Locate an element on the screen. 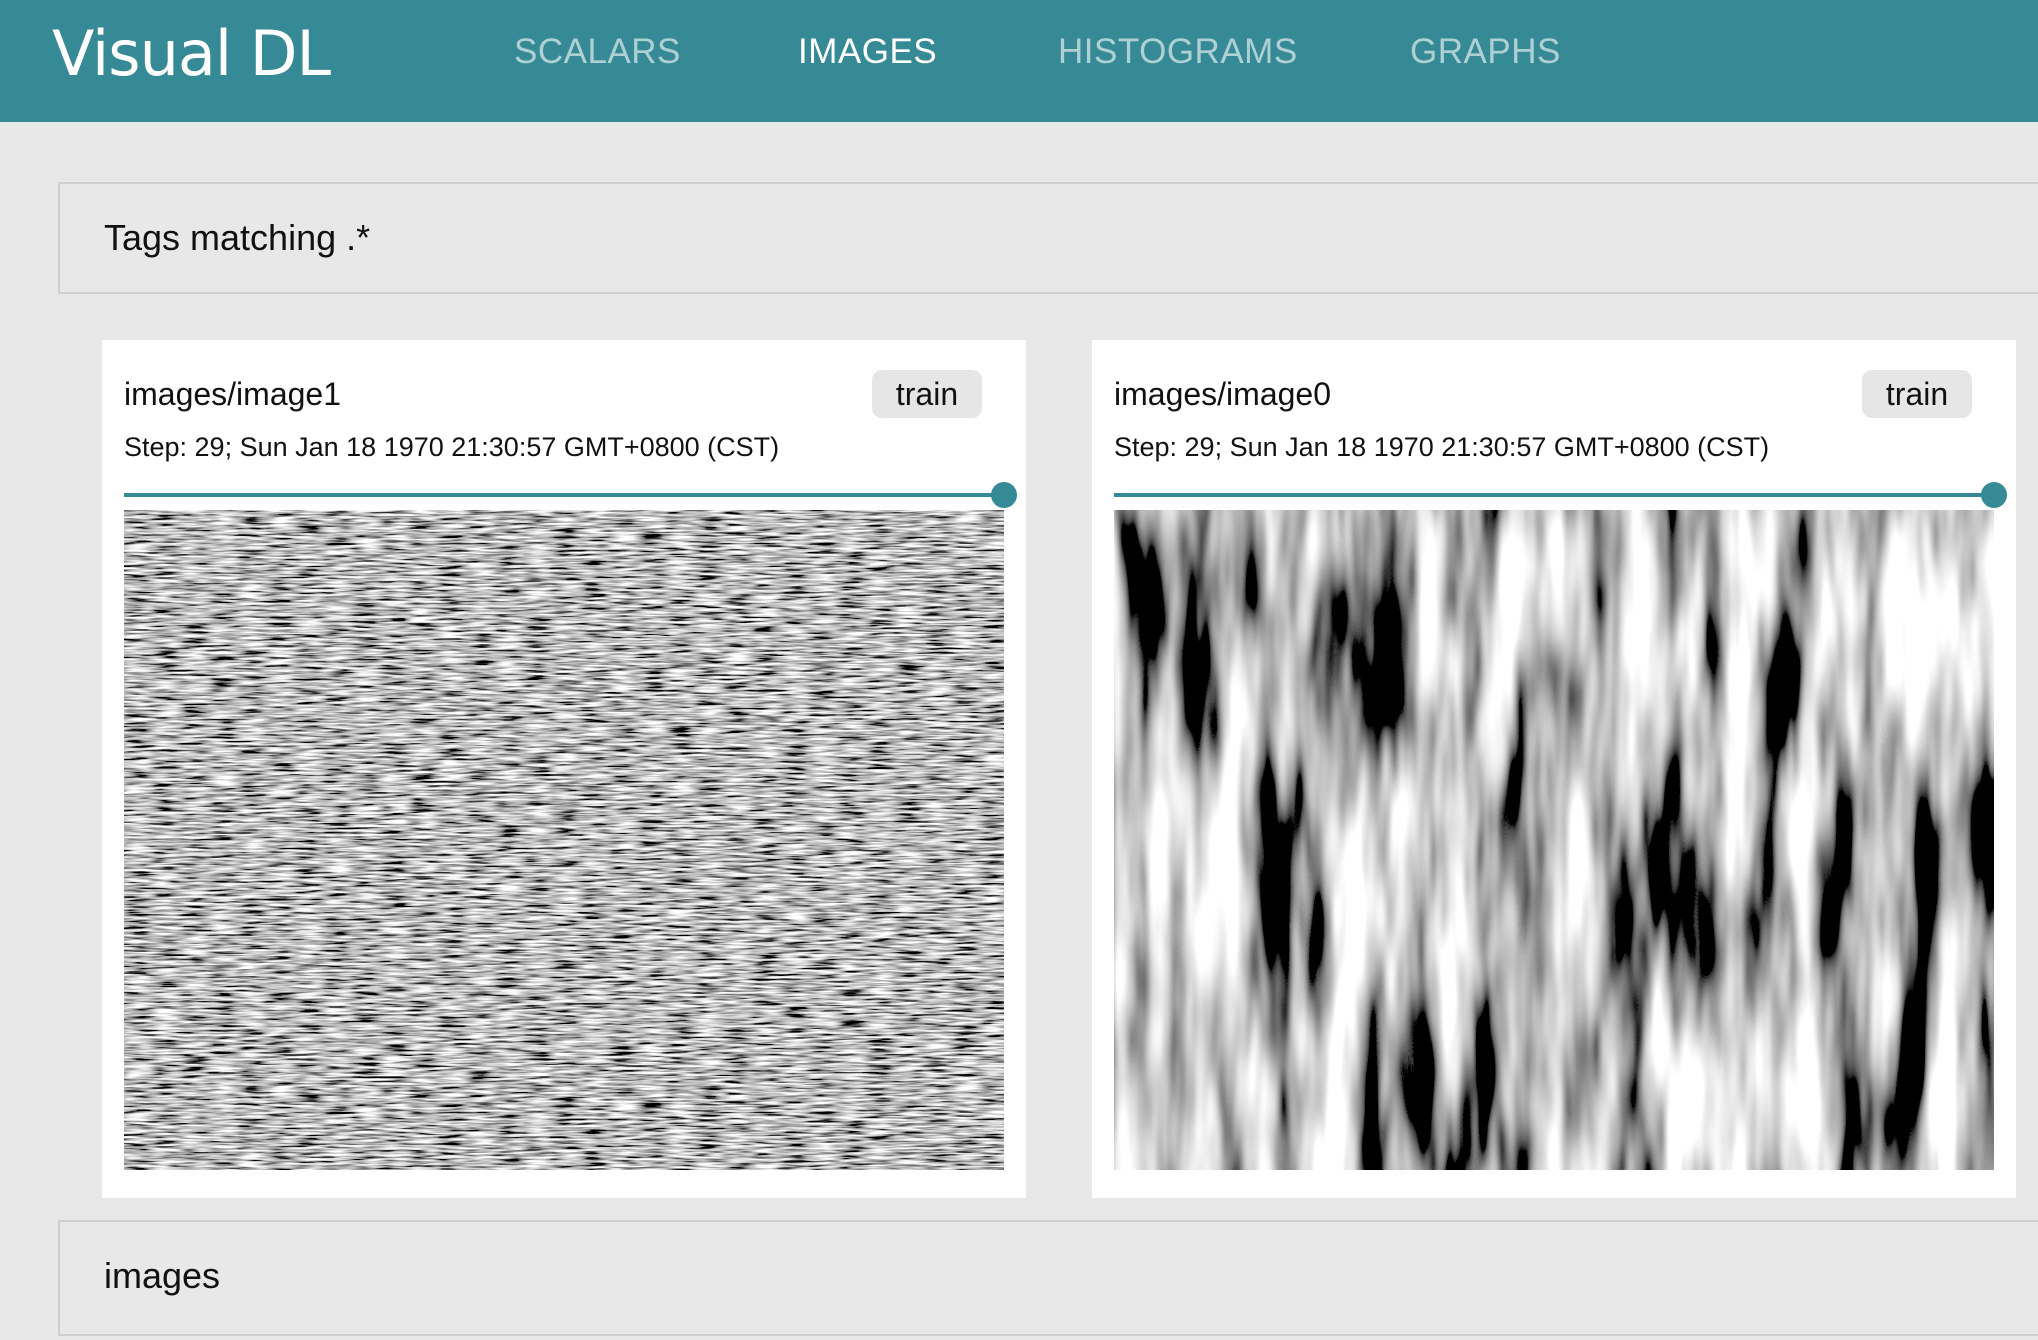 Image resolution: width=2038 pixels, height=1340 pixels. visualdl-logo: Visual DL is located at coordinates (191, 54).